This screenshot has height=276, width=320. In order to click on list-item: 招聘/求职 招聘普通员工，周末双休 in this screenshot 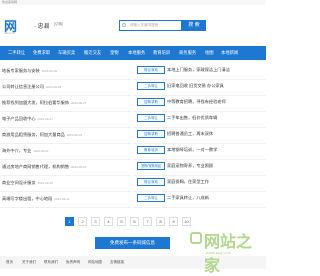, I will do `click(200, 135)`.